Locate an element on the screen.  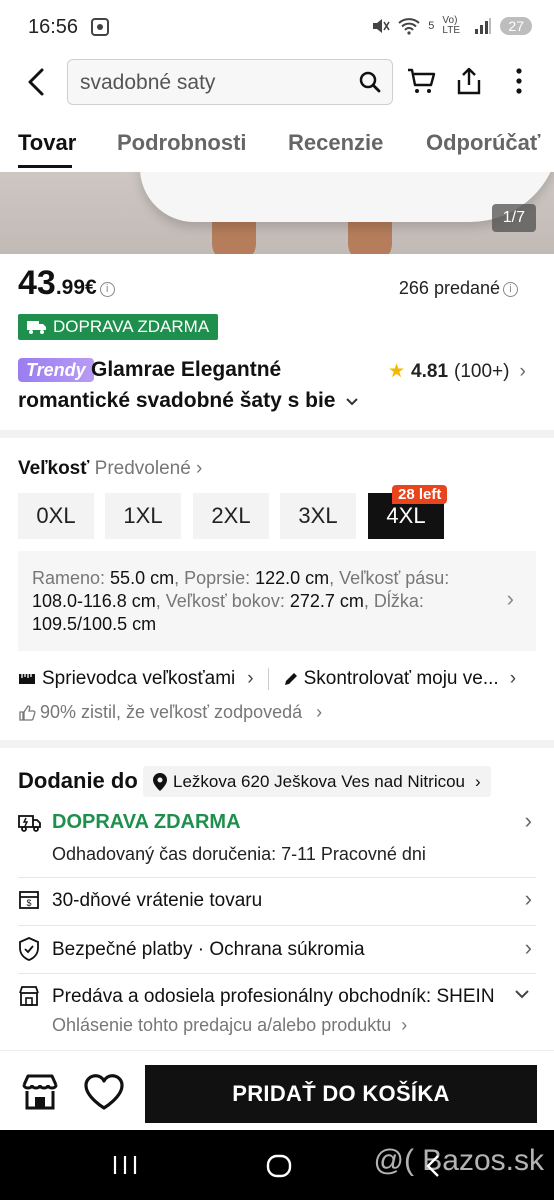
system-nav-bar: @( Bazos.sk is located at coordinates (277, 1165).